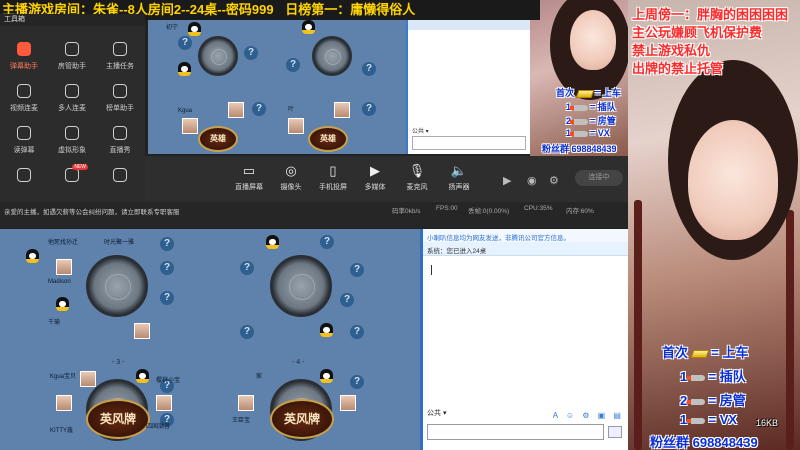 The image size is (800, 450). Describe the element at coordinates (24, 175) in the screenshot. I see `misc-icon` at that location.